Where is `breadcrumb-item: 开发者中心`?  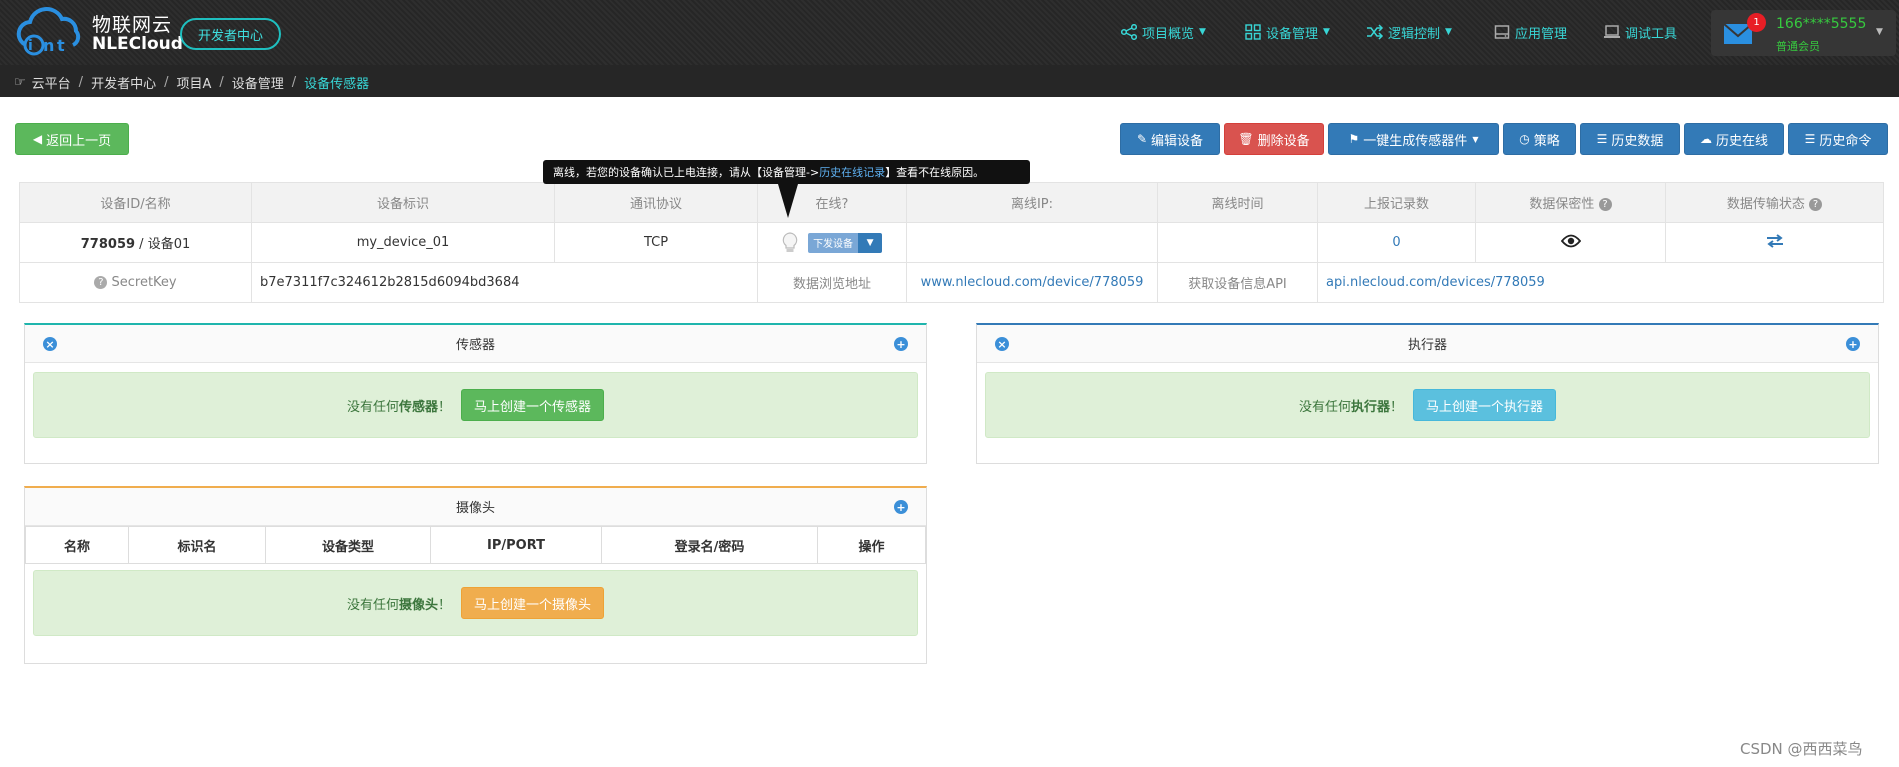
breadcrumb-item: 开发者中心 is located at coordinates (123, 82).